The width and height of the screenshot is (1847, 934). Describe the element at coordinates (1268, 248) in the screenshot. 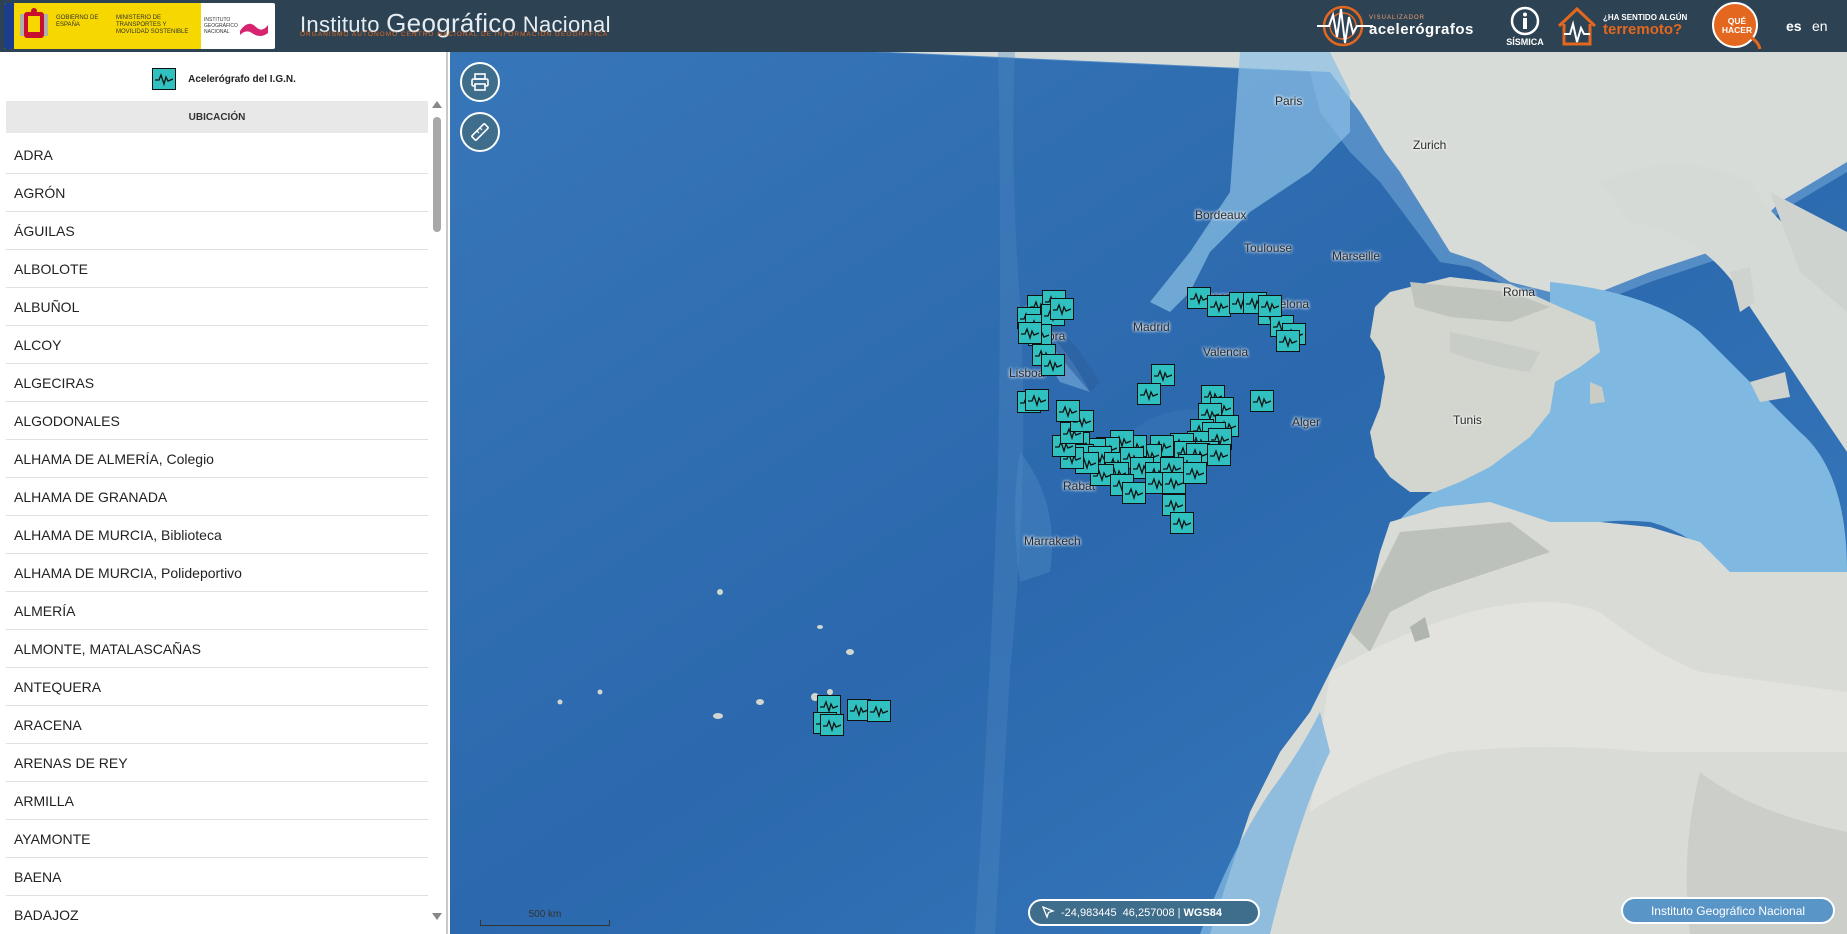

I see `city-label: Toulouse` at that location.